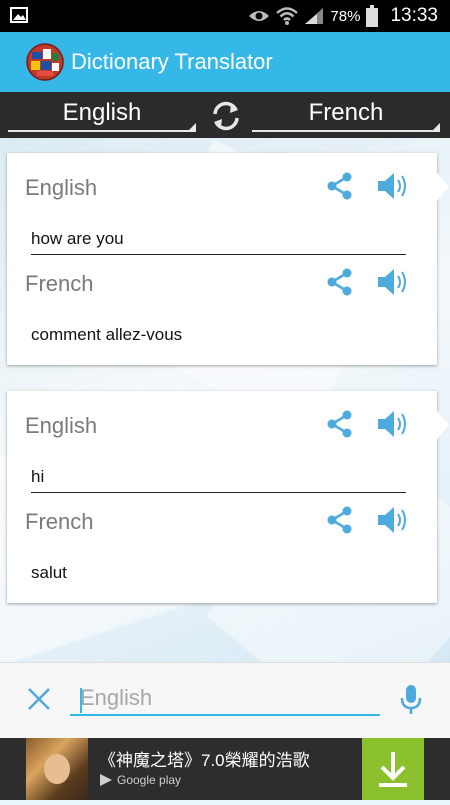 The height and width of the screenshot is (805, 450). What do you see at coordinates (204, 758) in the screenshot?
I see `ad-title: 《神魔之塔》7.0榮耀的浩歌` at bounding box center [204, 758].